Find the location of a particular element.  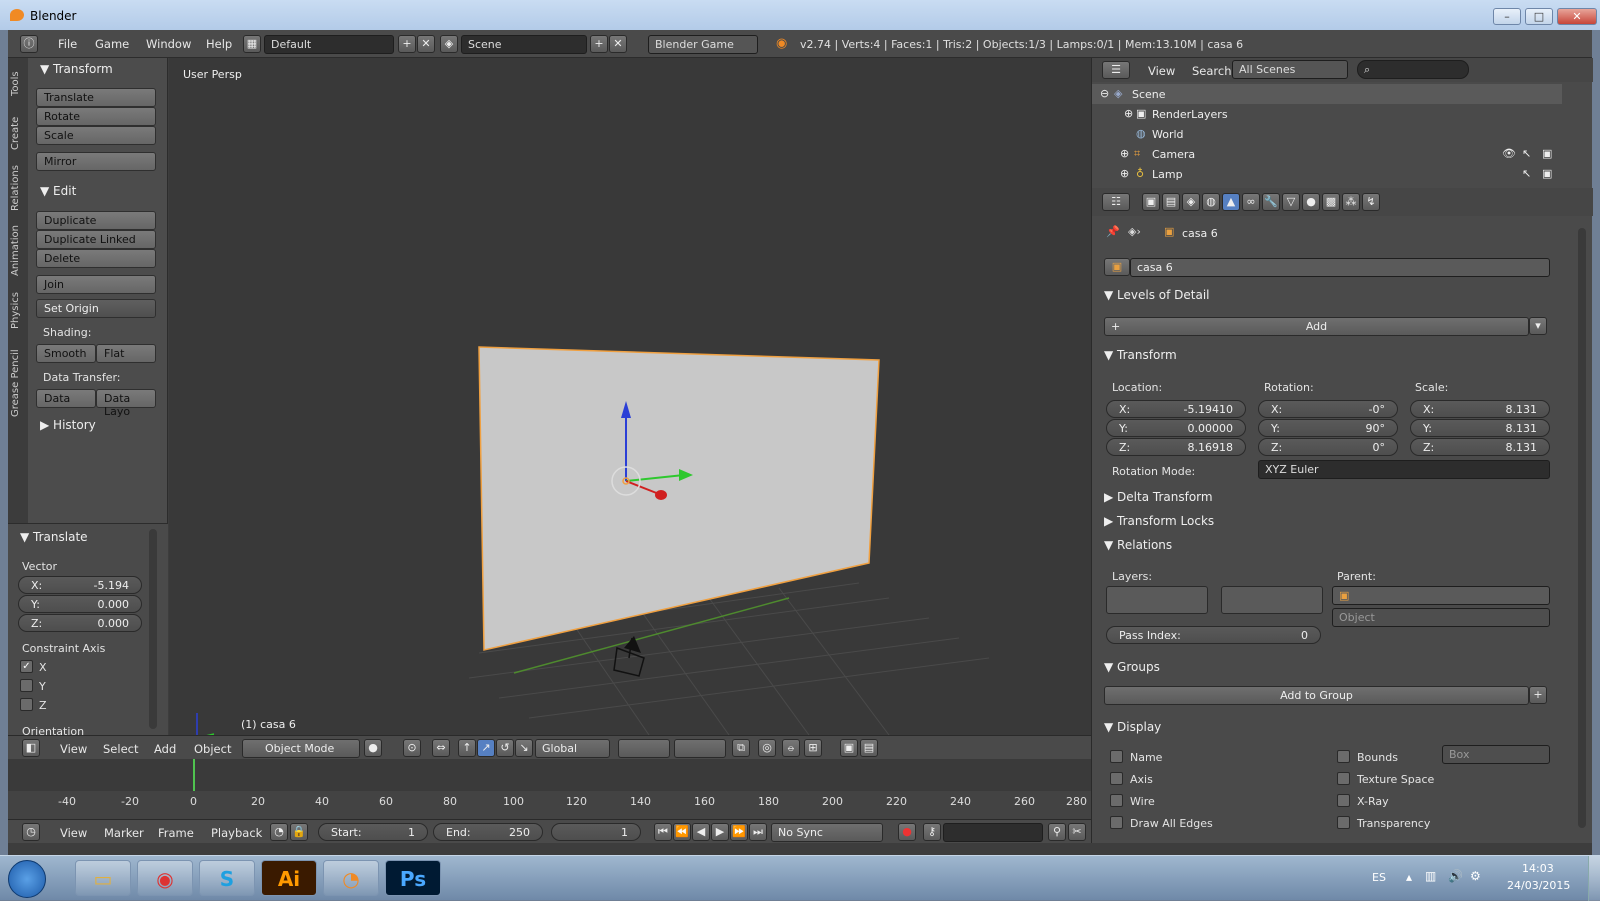

properties-editor-icon: ☷ is located at coordinates (1116, 202).